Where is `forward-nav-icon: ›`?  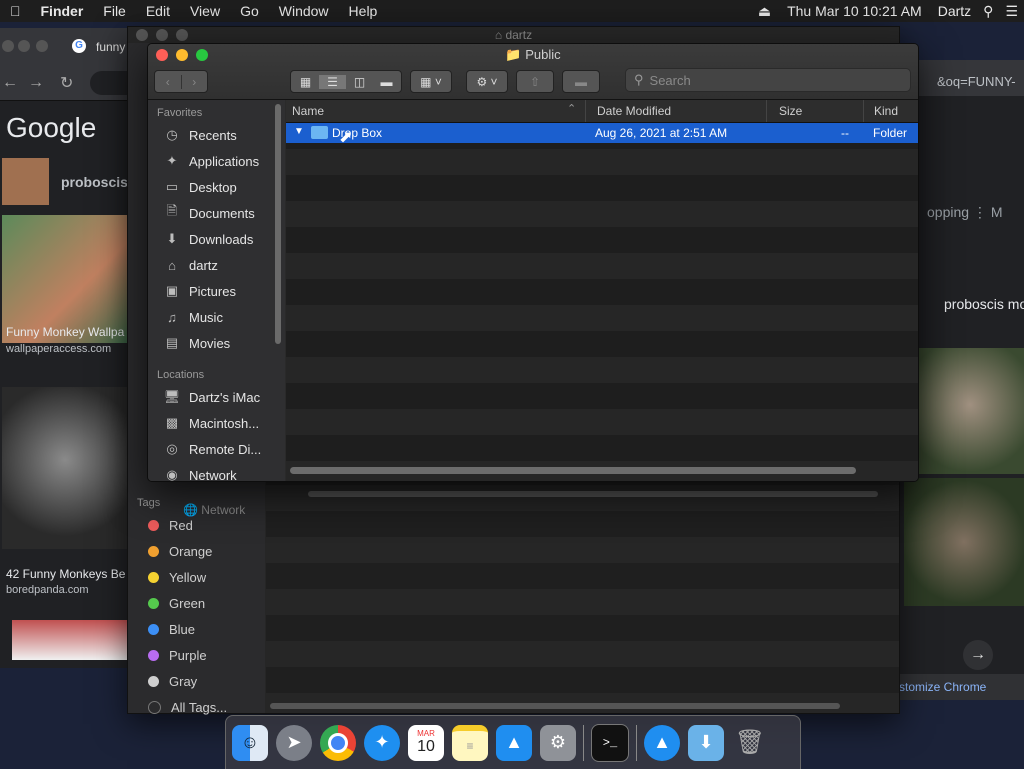
forward-nav-icon: › is located at coordinates (194, 81).